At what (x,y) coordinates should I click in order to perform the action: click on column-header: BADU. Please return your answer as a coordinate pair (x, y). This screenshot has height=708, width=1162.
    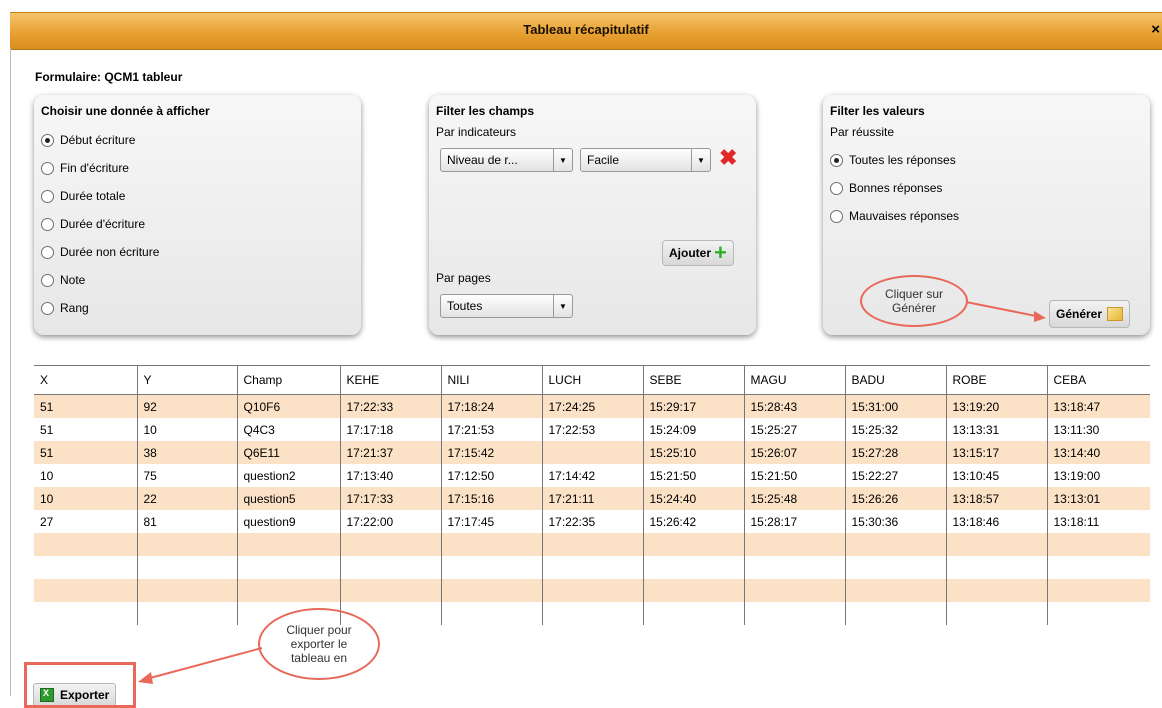
    Looking at the image, I should click on (896, 380).